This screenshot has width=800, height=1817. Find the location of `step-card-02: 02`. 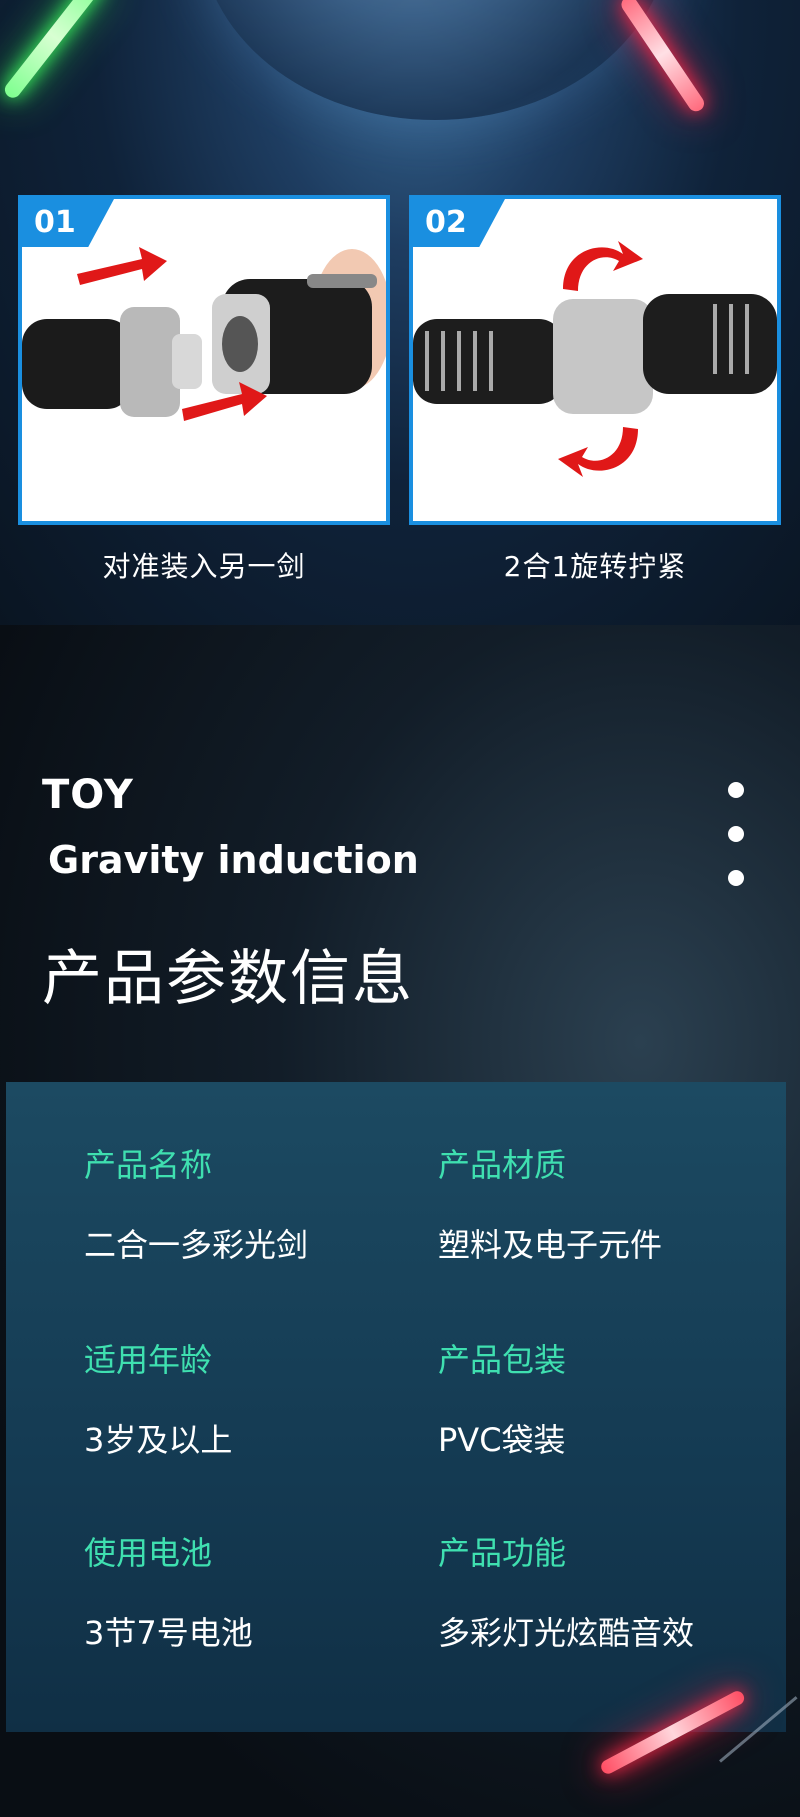

step-card-02: 02 is located at coordinates (595, 360).